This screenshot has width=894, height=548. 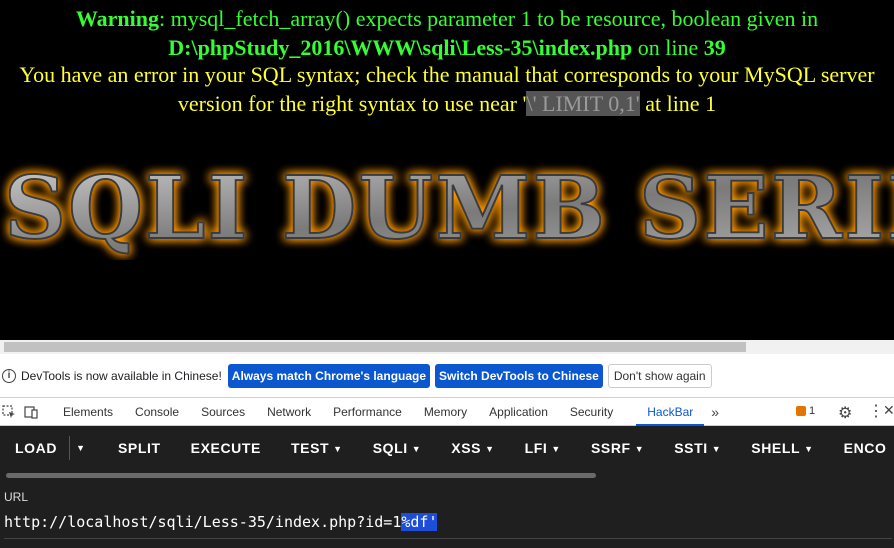 I want to click on shell-menu: SHELL ▼, so click(x=782, y=448).